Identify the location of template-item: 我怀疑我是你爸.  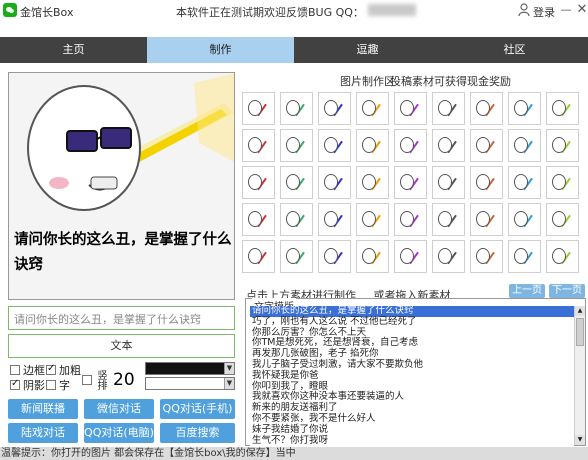
(412, 376).